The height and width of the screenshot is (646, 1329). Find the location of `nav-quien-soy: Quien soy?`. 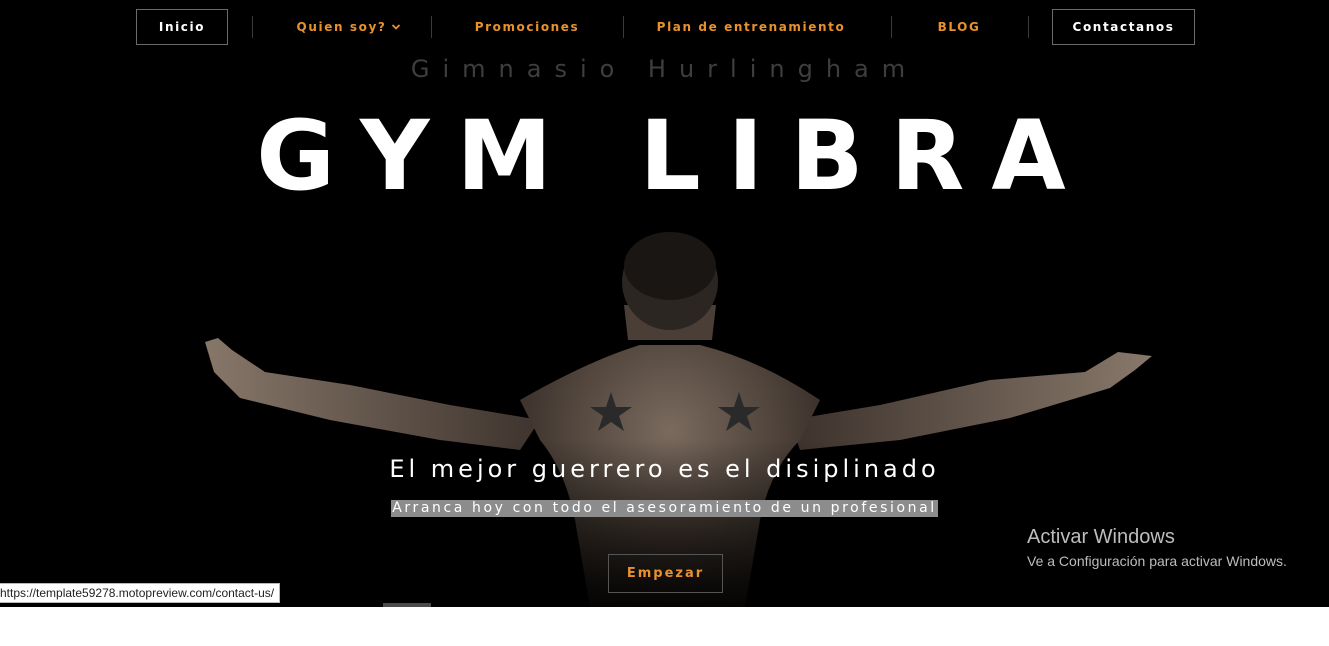

nav-quien-soy: Quien soy? is located at coordinates (349, 27).